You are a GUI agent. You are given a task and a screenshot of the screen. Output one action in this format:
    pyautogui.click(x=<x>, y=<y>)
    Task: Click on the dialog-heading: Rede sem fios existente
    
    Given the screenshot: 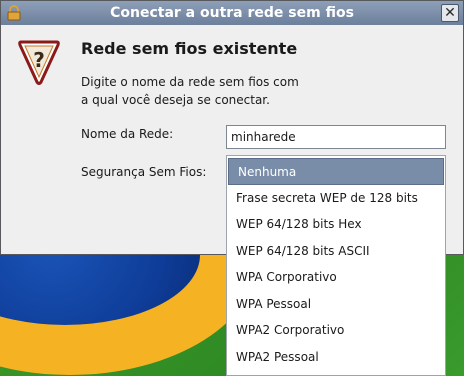 What is the action you would take?
    pyautogui.click(x=189, y=48)
    